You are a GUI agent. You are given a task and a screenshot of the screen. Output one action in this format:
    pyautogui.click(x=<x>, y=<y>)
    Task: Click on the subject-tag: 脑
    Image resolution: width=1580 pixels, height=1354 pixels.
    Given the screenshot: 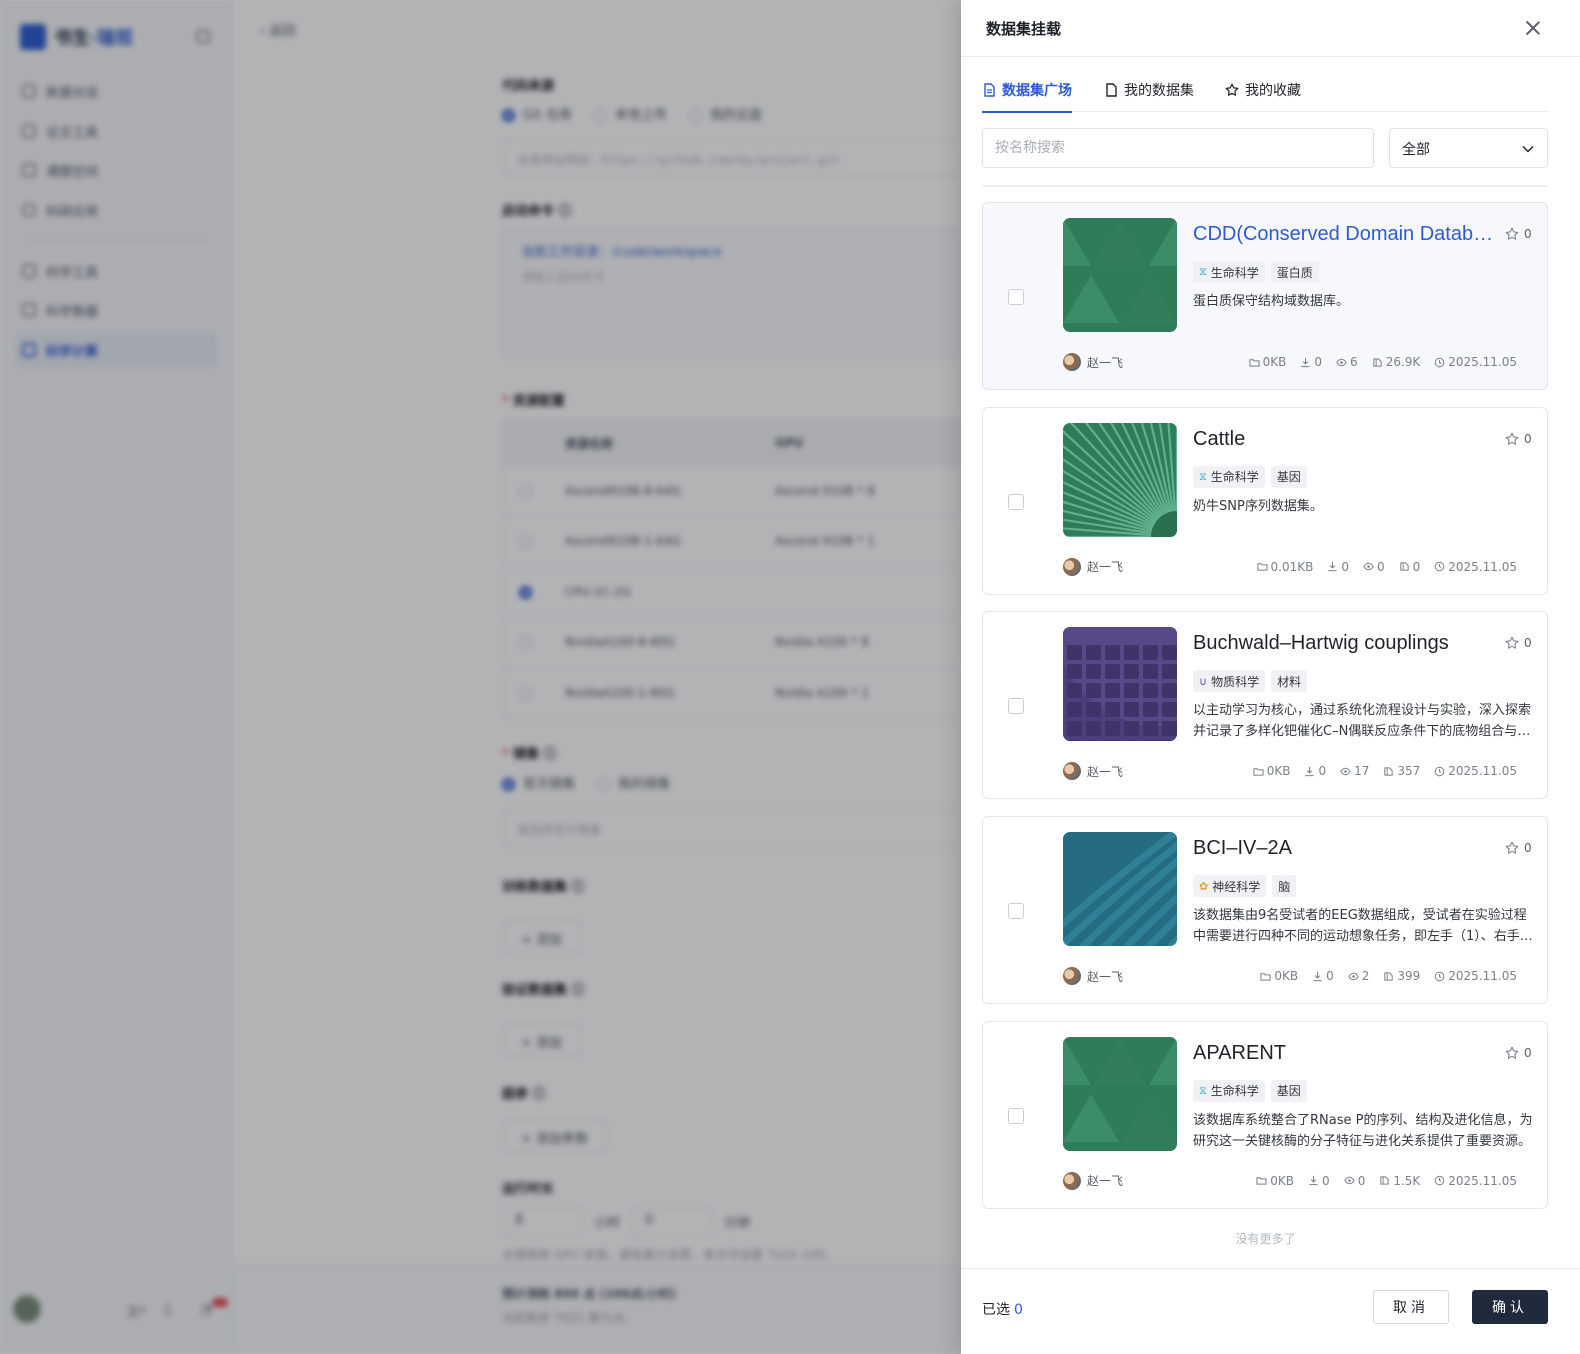 What is the action you would take?
    pyautogui.click(x=1284, y=886)
    